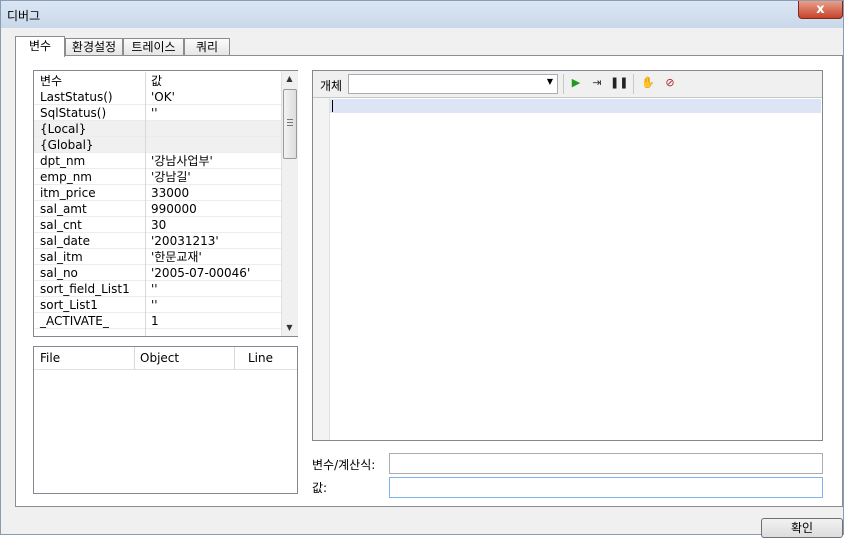 This screenshot has height=538, width=844. What do you see at coordinates (820, 10) in the screenshot?
I see `close-button: x` at bounding box center [820, 10].